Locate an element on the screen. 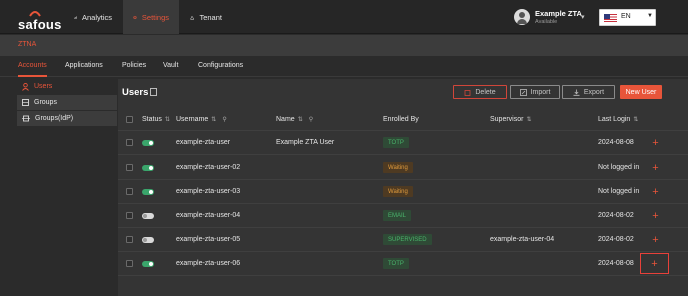 The width and height of the screenshot is (688, 296). sidebar-item-groups-idp: Groups(IdP) is located at coordinates (67, 118).